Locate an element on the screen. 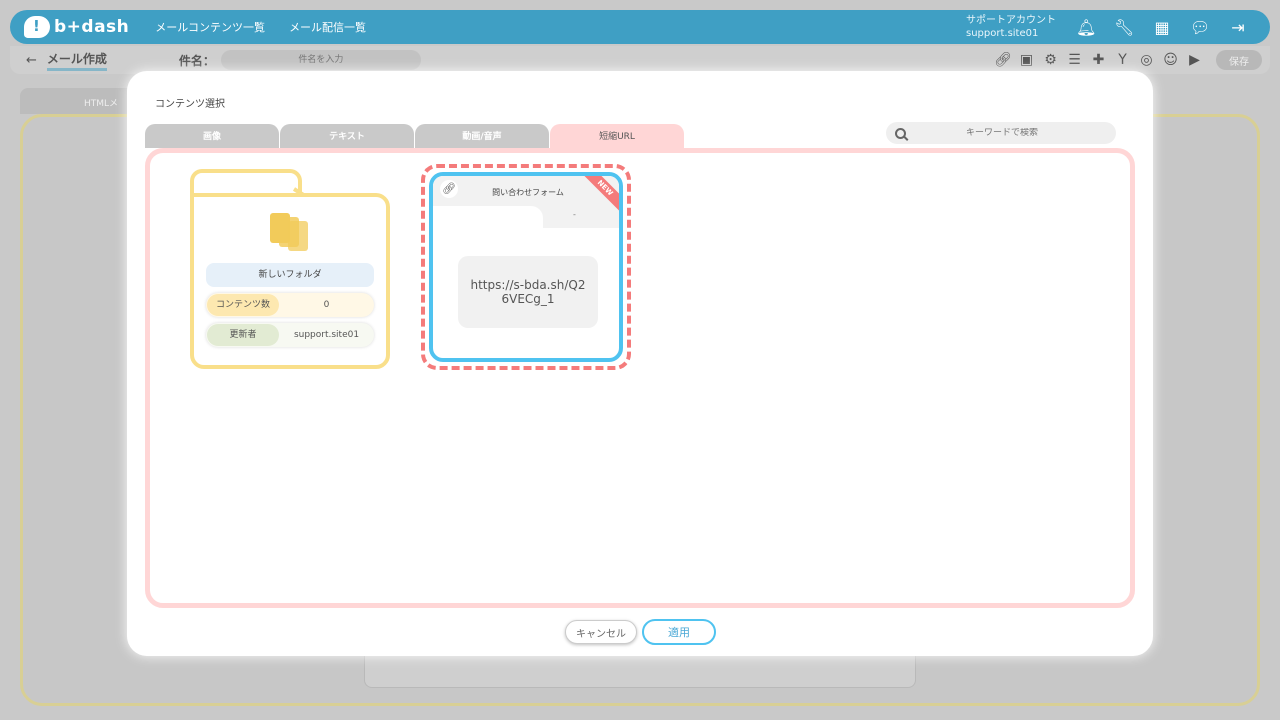 This screenshot has height=720, width=1280. folder-content-count: コンテンツ数 0 is located at coordinates (290, 305).